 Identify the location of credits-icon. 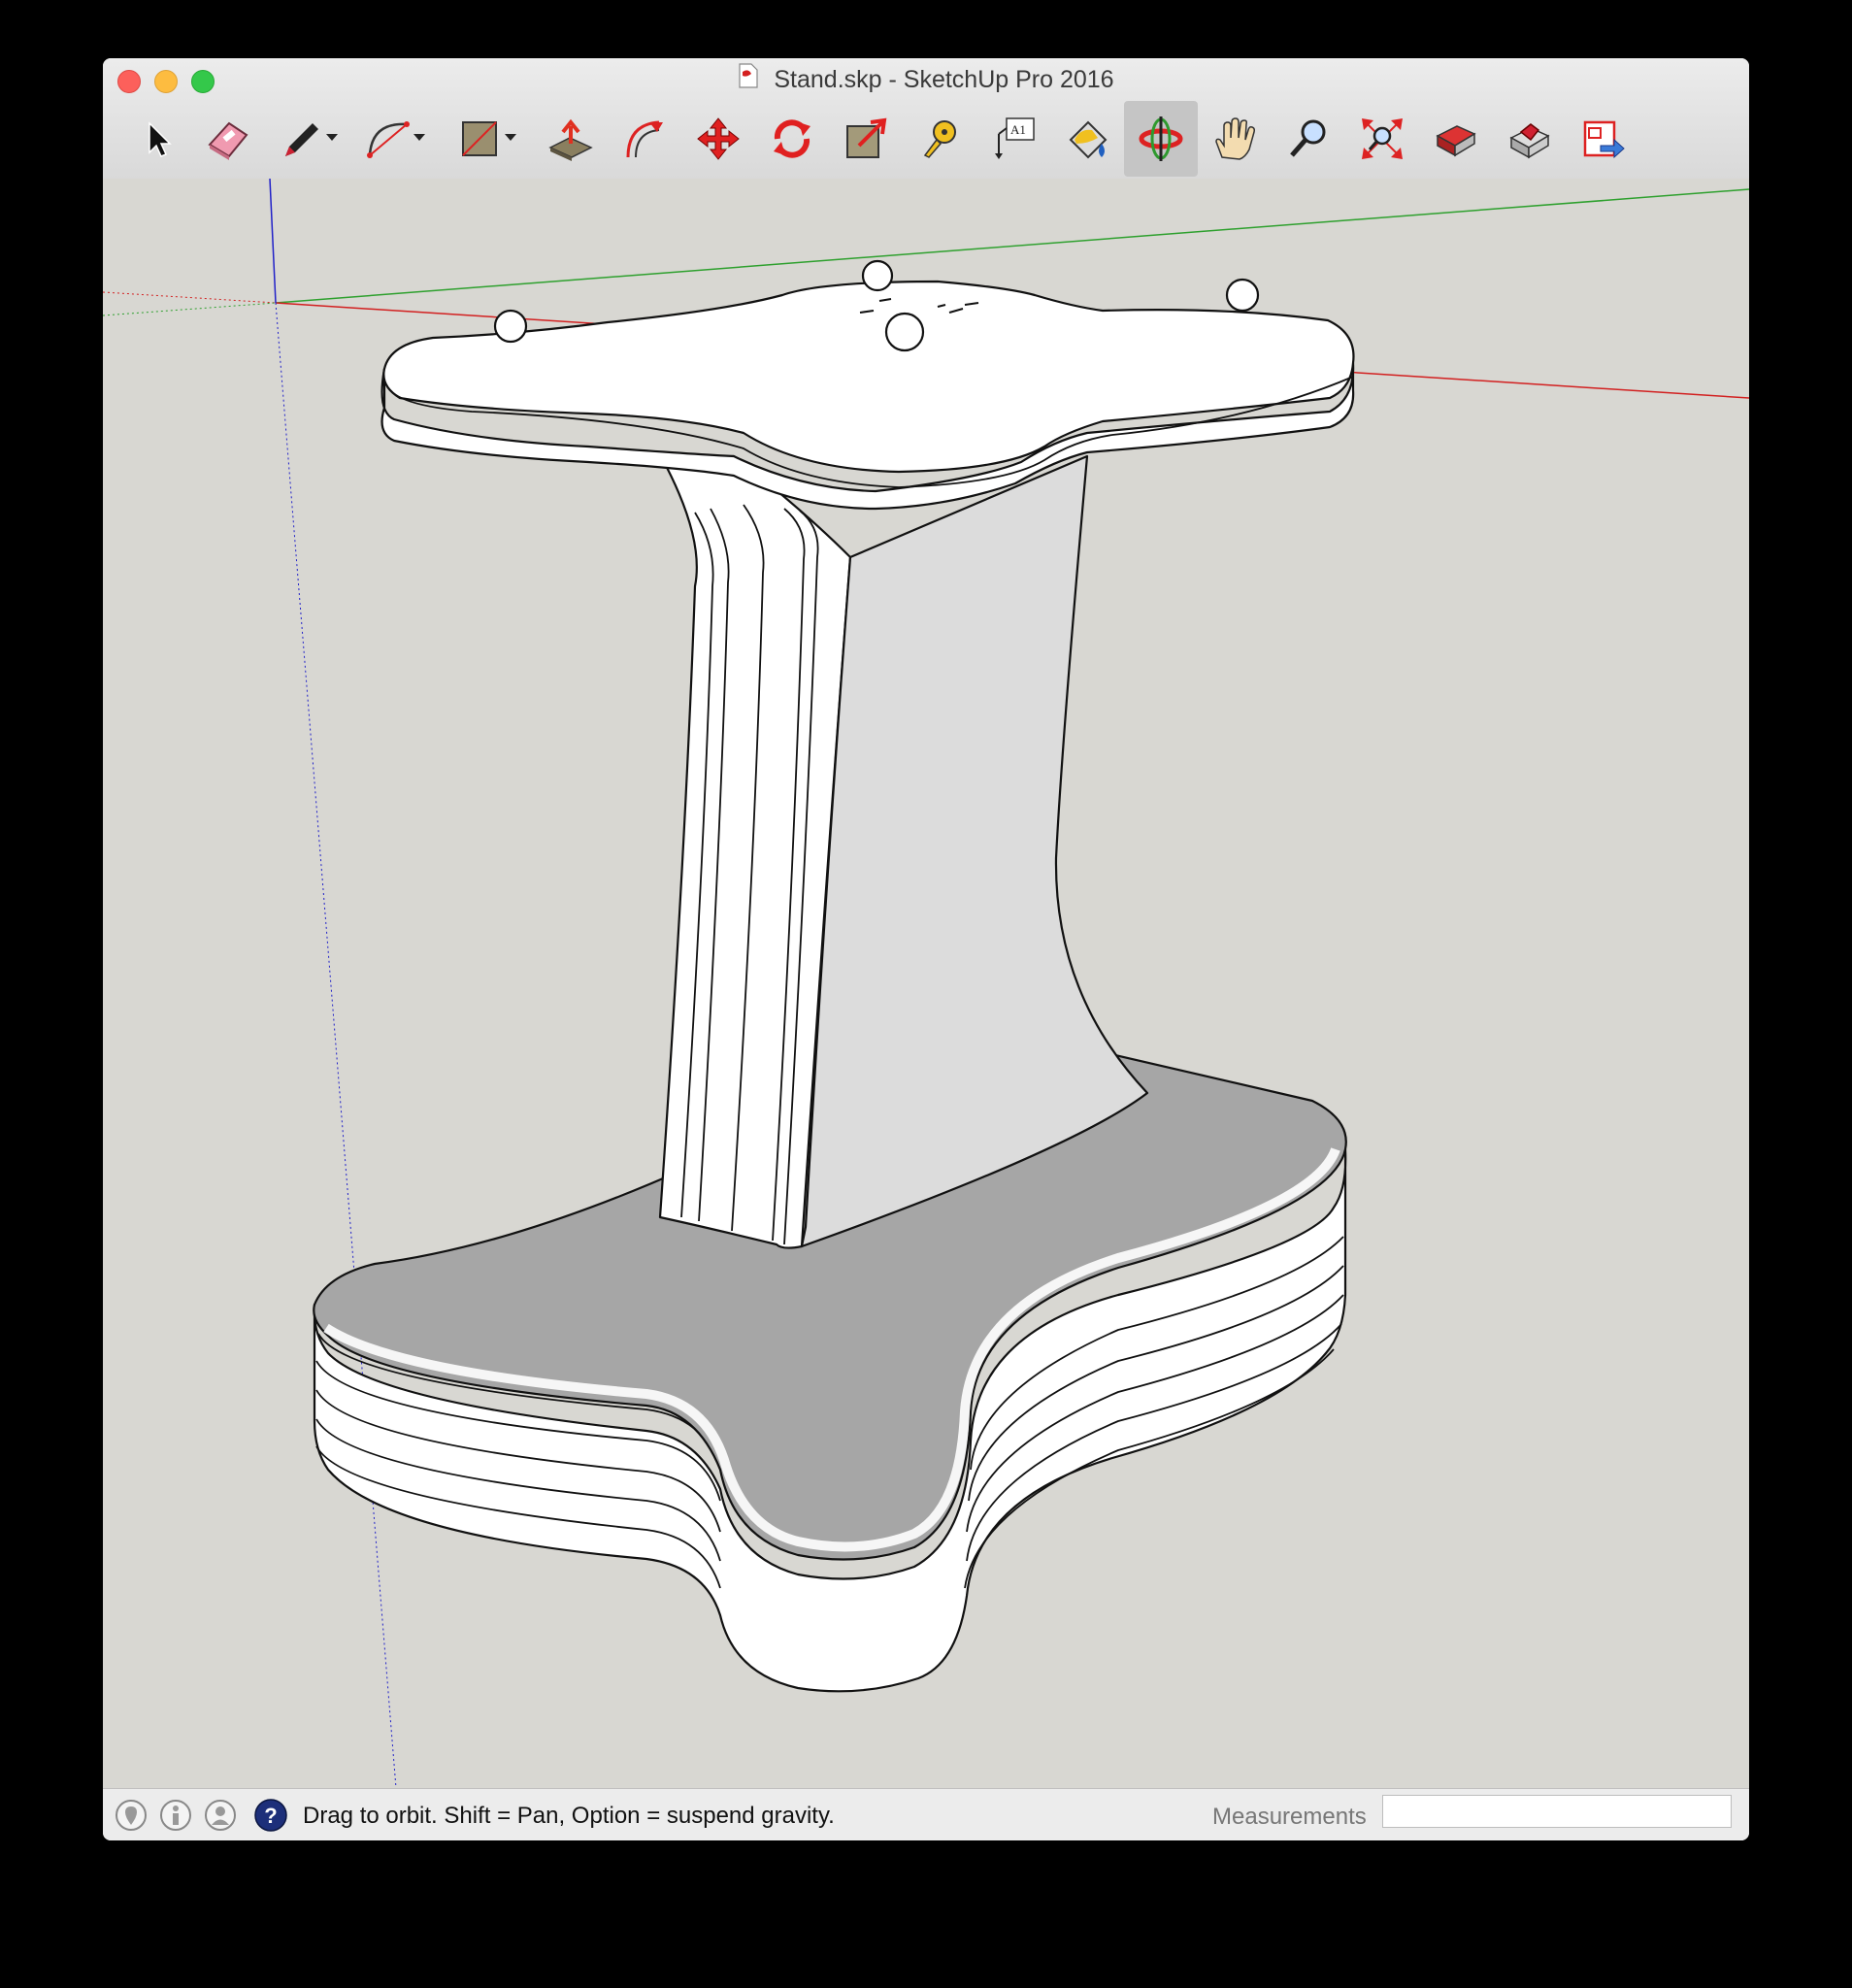
(175, 1815).